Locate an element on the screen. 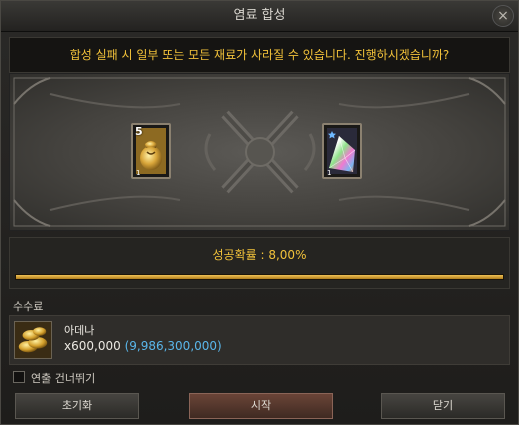 The width and height of the screenshot is (519, 425). success-progress-bar is located at coordinates (259, 277).